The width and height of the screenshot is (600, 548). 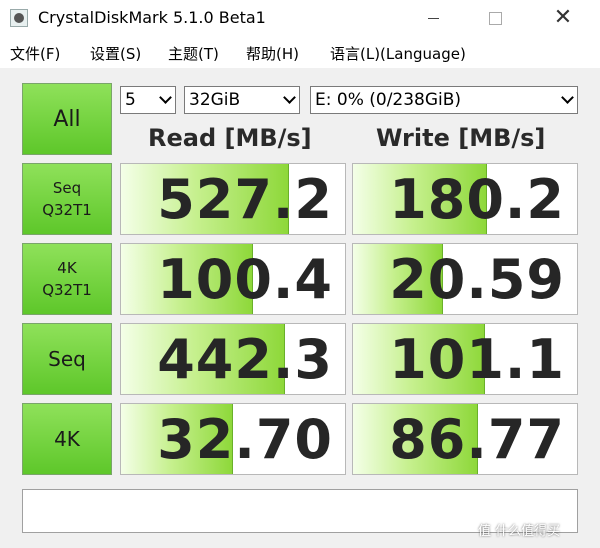 I want to click on minimize-button, so click(x=433, y=18).